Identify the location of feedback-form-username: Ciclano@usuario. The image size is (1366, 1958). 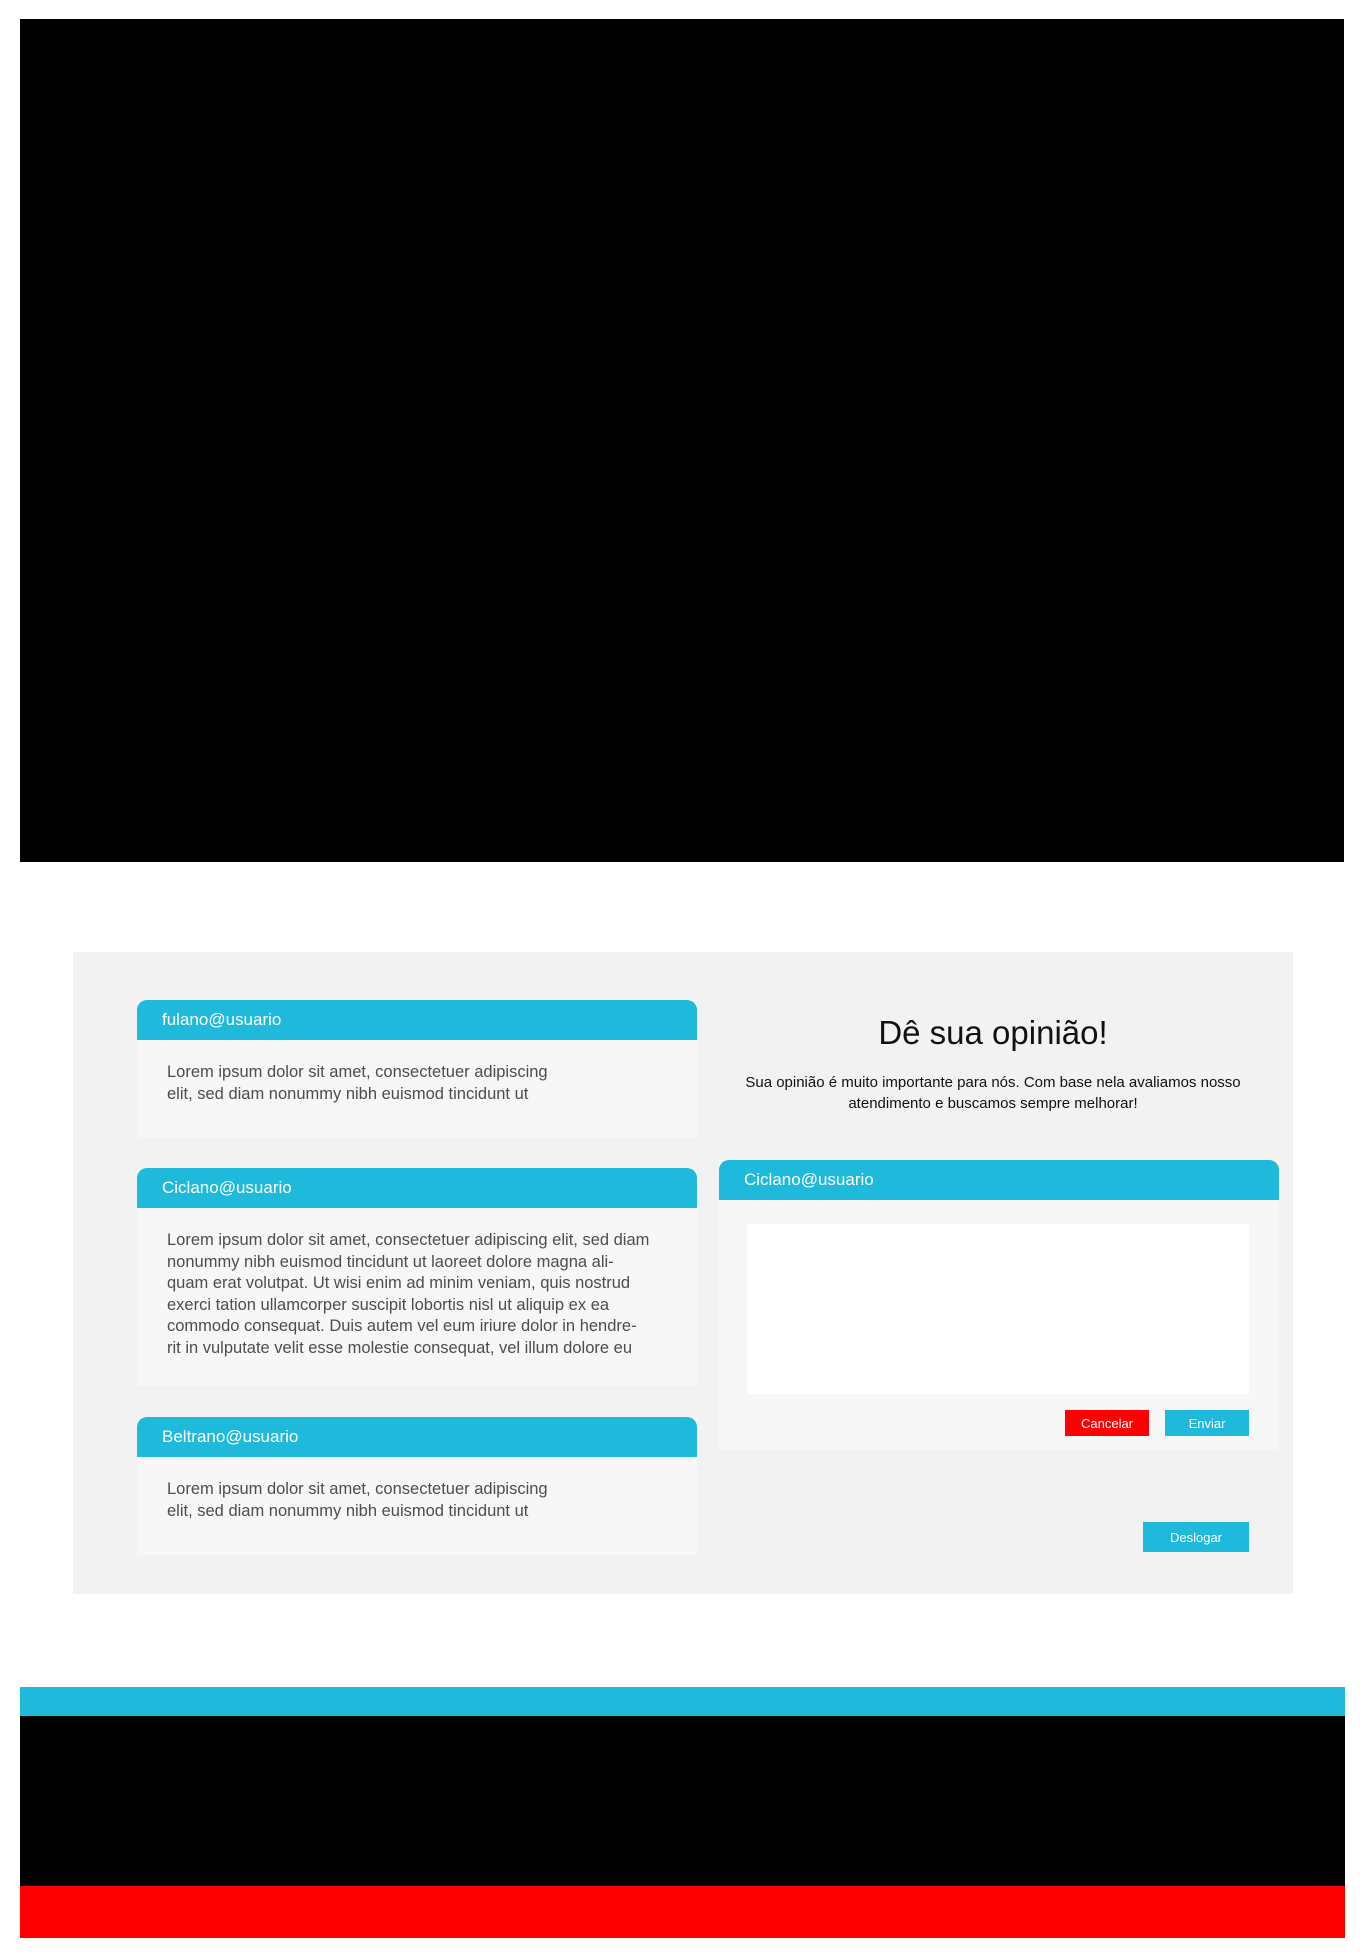
(999, 1180).